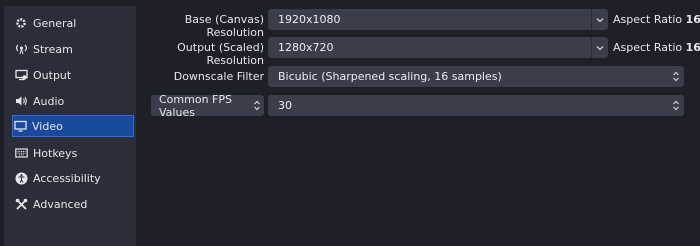  What do you see at coordinates (649, 47) in the screenshot?
I see `output-aspect-label: Aspect Ratio` at bounding box center [649, 47].